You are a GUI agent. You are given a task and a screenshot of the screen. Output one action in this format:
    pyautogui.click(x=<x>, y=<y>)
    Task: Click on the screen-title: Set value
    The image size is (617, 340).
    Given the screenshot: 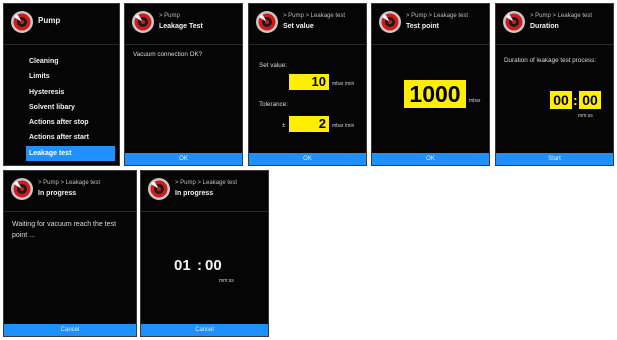 What is the action you would take?
    pyautogui.click(x=298, y=26)
    